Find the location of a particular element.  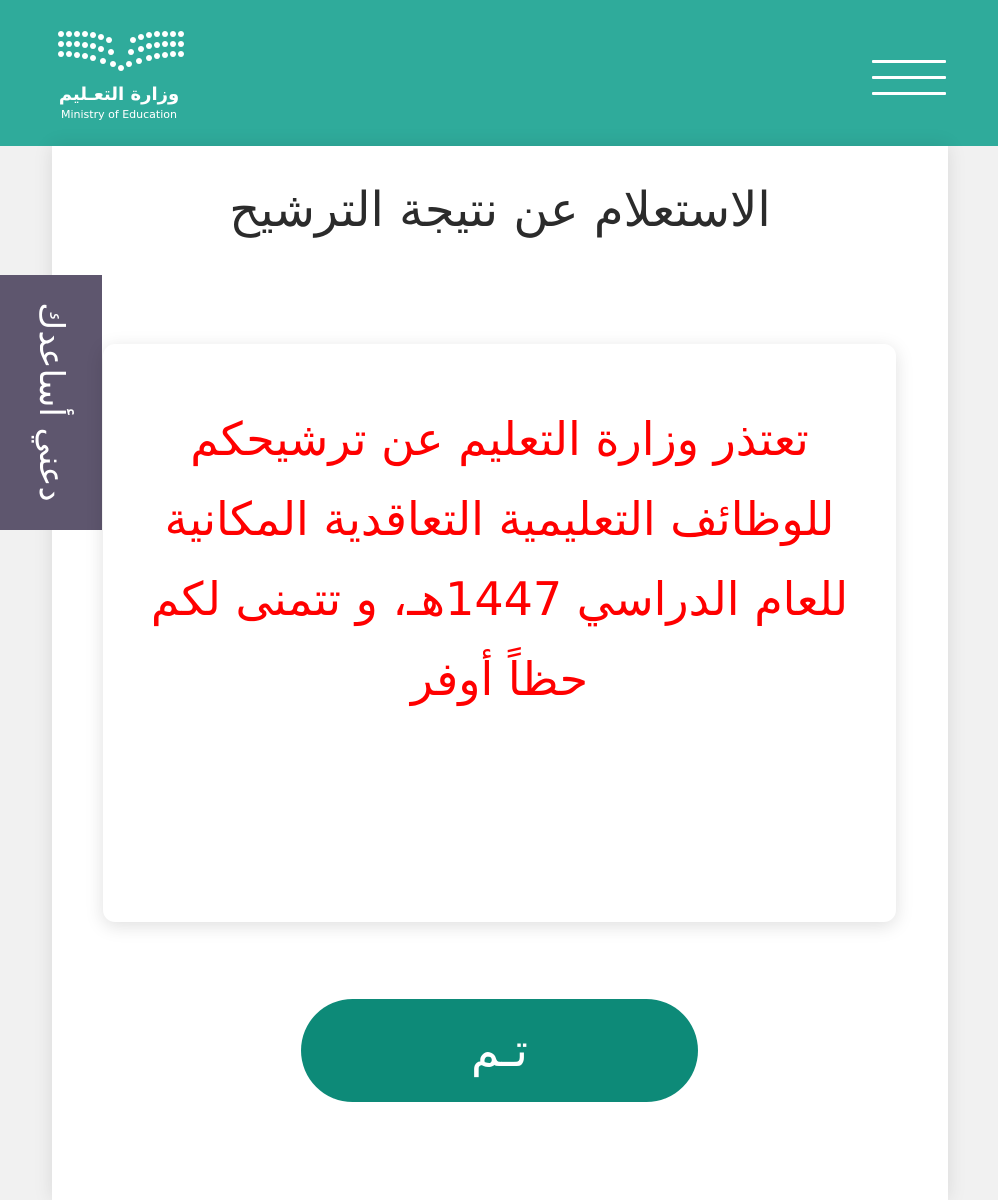

hamburger-menu-icon is located at coordinates (909, 79).